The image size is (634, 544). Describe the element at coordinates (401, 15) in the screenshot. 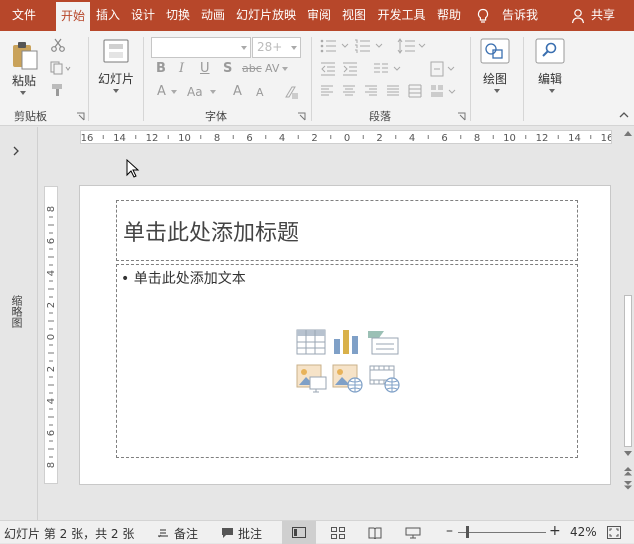

I see `tab-developer: 开发工具` at that location.